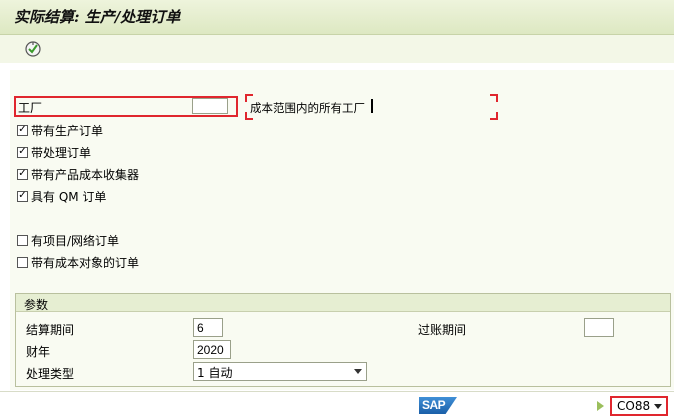 The height and width of the screenshot is (420, 674). I want to click on checkbox-product-cost-collectors: ✓ 带有产品成本收集器, so click(78, 174).